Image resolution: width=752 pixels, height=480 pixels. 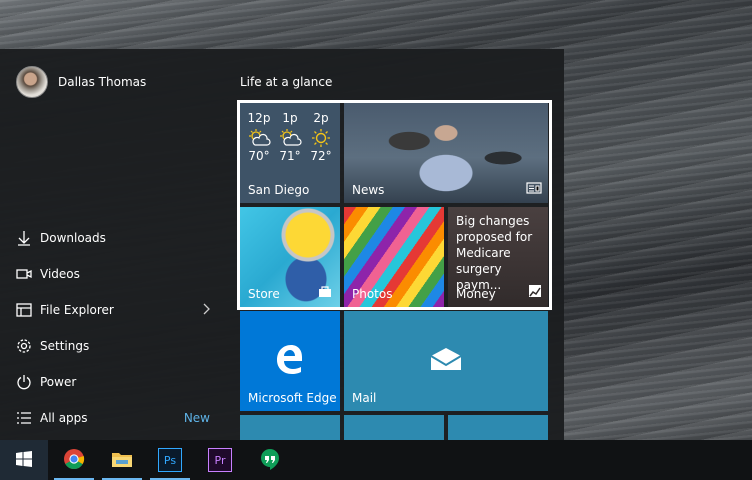 I want to click on news-label: News, so click(x=368, y=190).